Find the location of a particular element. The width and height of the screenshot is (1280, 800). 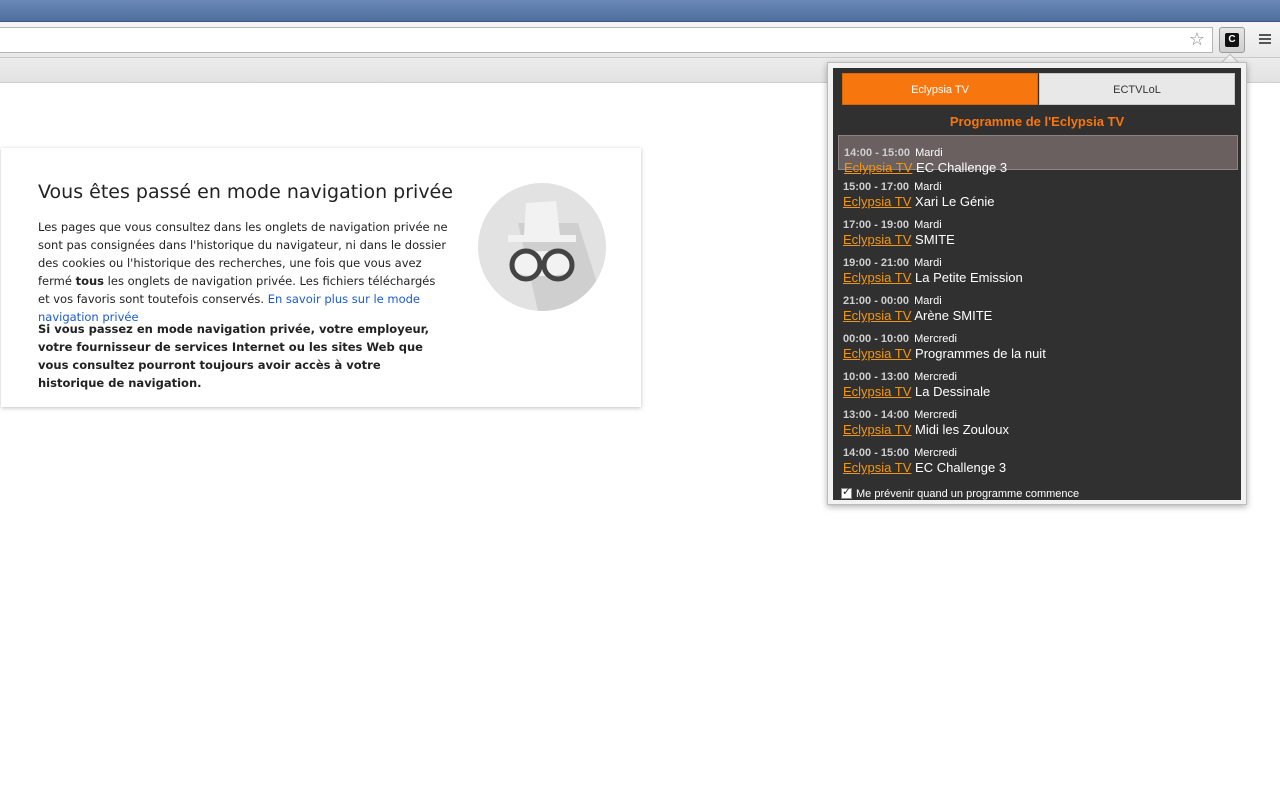

programme-name: La Dessinale is located at coordinates (953, 391).